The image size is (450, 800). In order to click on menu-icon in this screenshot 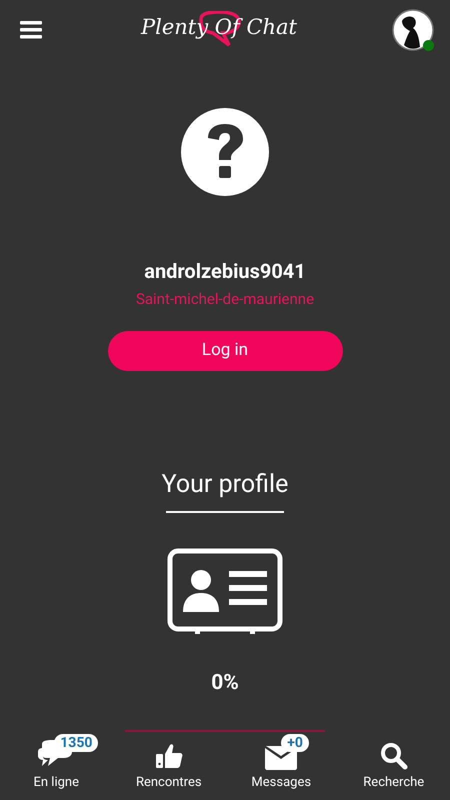, I will do `click(31, 30)`.